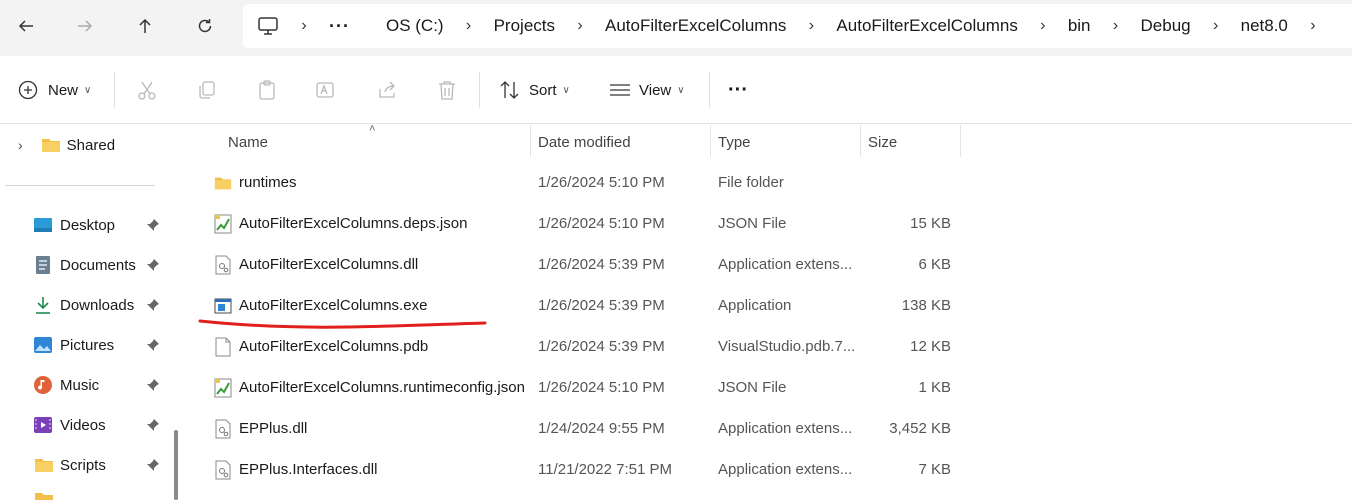  I want to click on plus-circle-icon, so click(28, 90).